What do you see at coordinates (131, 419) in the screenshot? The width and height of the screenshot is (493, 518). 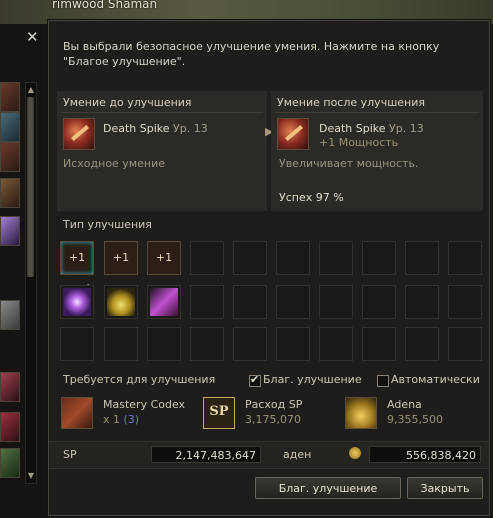 I see `req-count-owned: (3)` at bounding box center [131, 419].